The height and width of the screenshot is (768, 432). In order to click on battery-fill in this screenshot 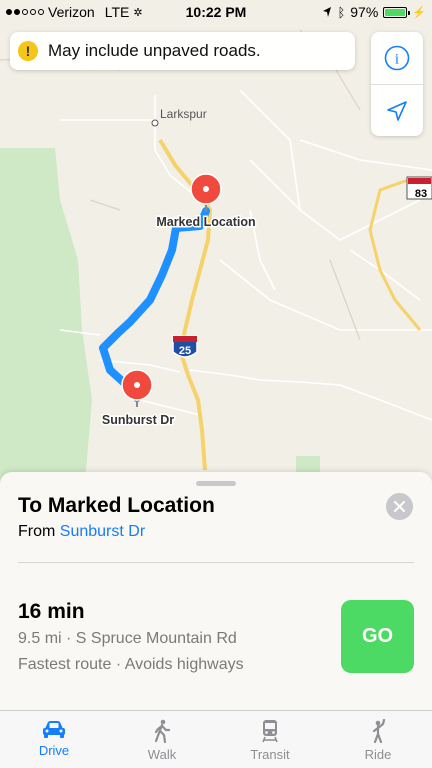, I will do `click(395, 12)`.